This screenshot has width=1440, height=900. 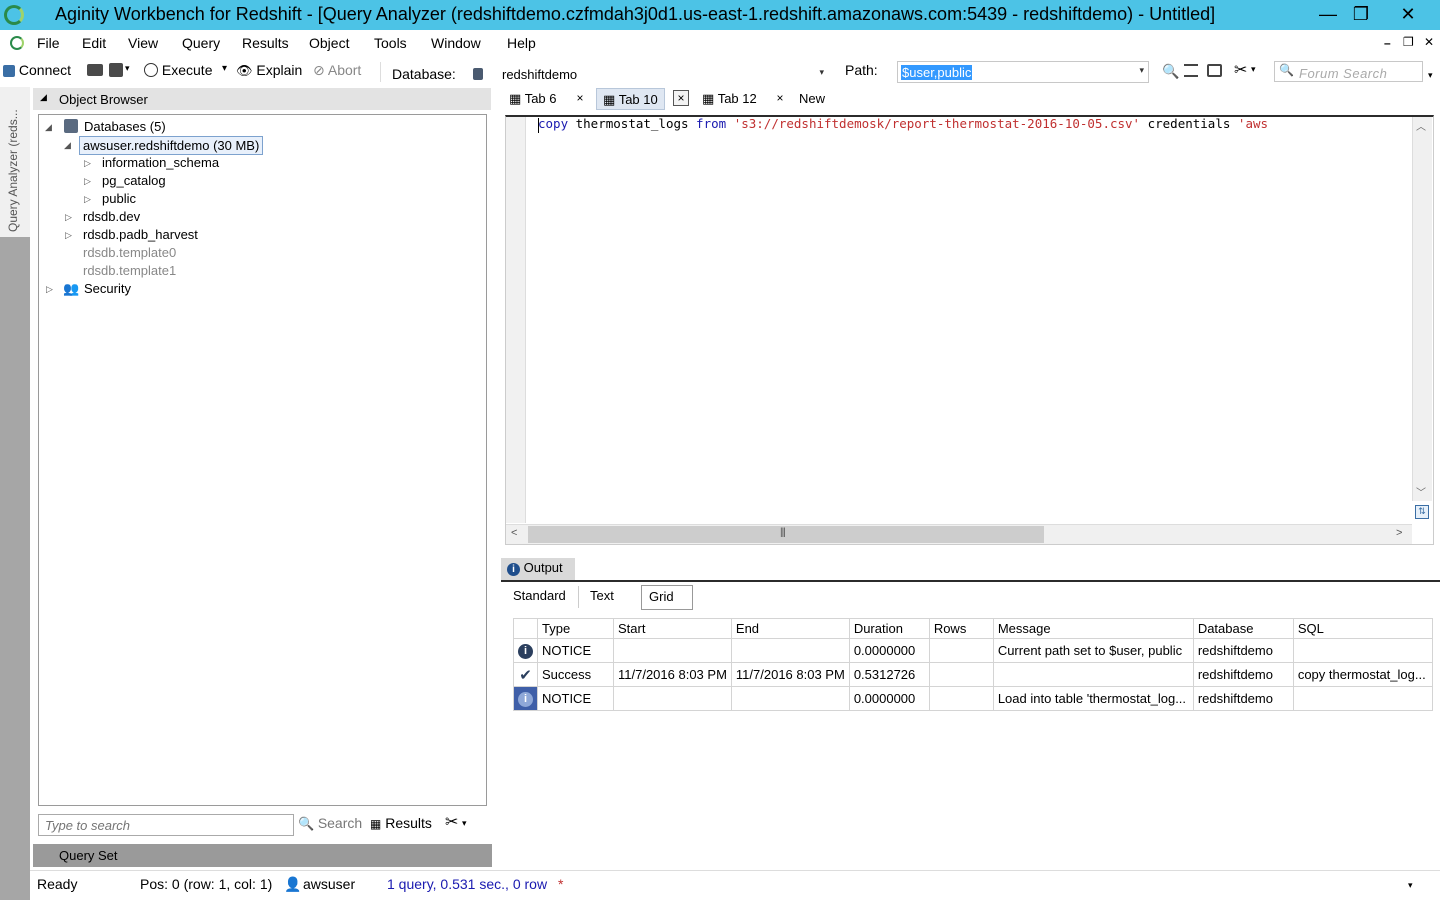 What do you see at coordinates (1429, 42) in the screenshot?
I see `mdi-close-button: ✕` at bounding box center [1429, 42].